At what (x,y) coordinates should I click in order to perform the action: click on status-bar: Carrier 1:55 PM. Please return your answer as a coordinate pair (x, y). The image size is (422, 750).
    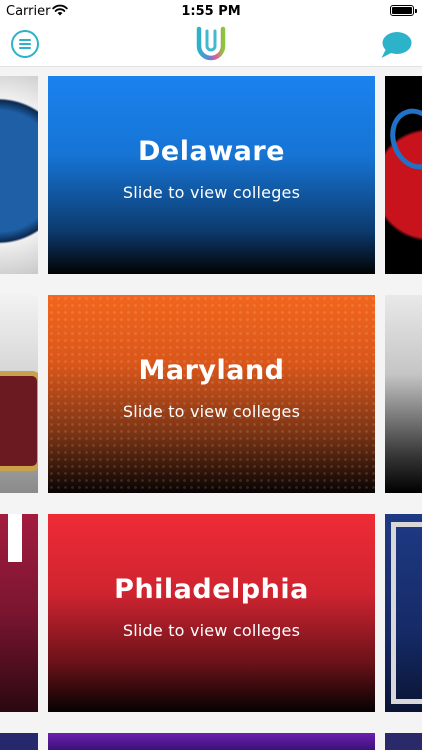
    Looking at the image, I should click on (211, 11).